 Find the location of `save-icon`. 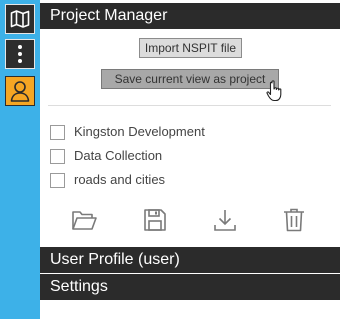

save-icon is located at coordinates (155, 220).